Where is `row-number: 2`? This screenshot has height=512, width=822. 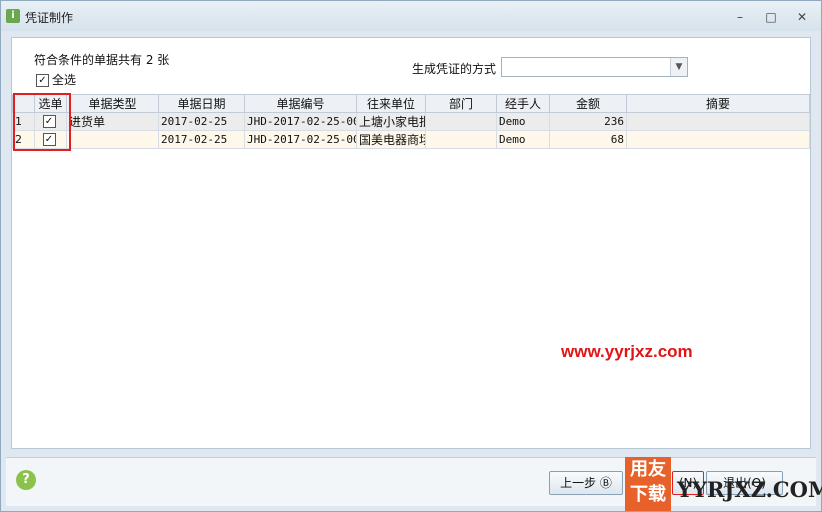 row-number: 2 is located at coordinates (23, 139).